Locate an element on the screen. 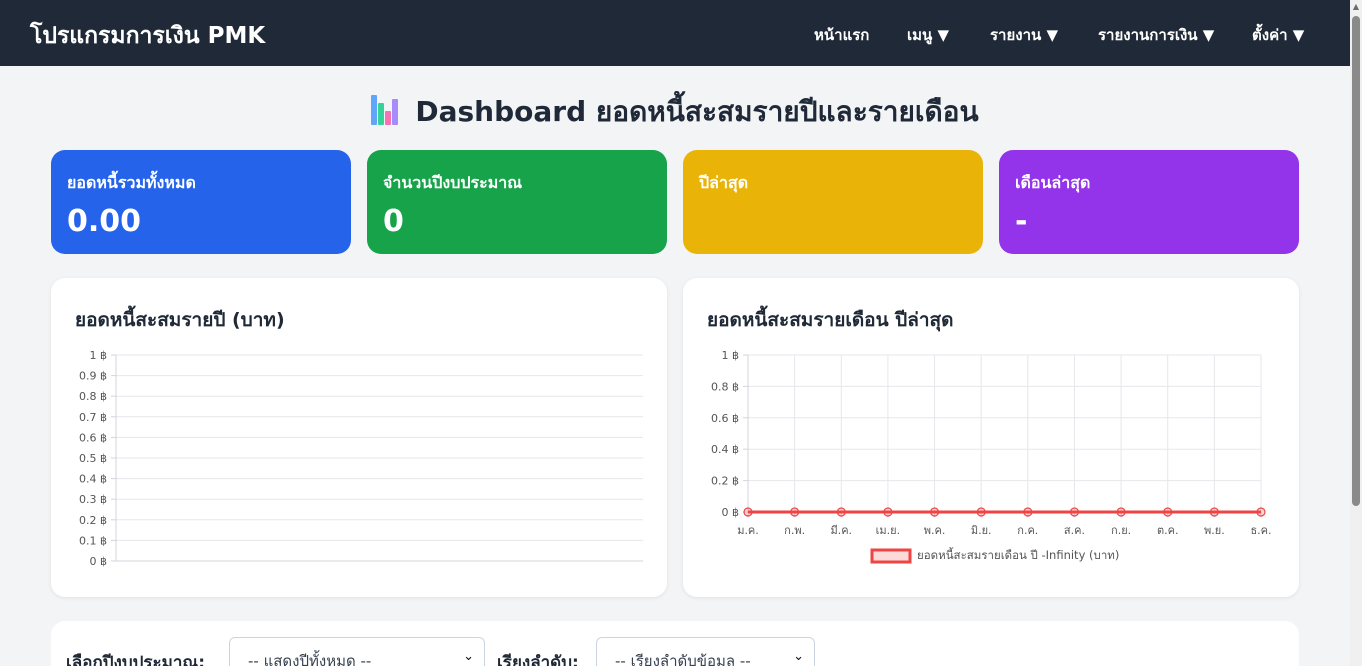 Image resolution: width=1362 pixels, height=666 pixels. total-debt-card: ยอดหนี้รวมทั้งหมด 0.00 is located at coordinates (201, 202).